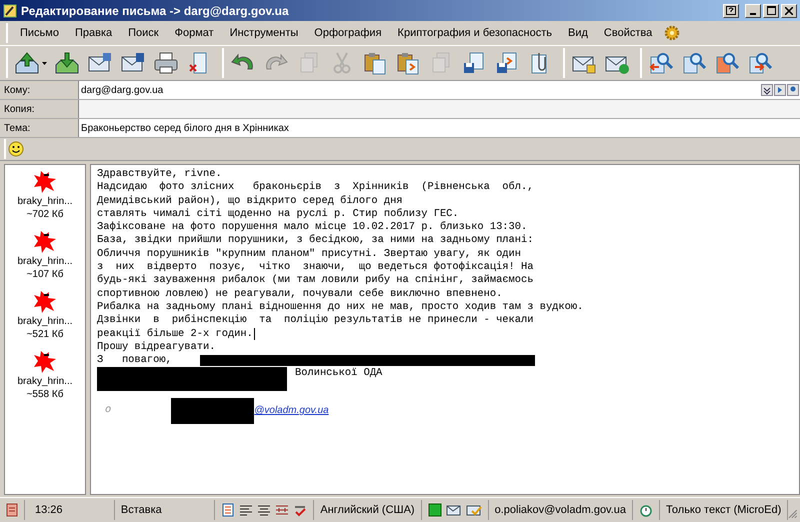  Describe the element at coordinates (156, 347) in the screenshot. I see `body-text: Прошу відреагувати.` at that location.